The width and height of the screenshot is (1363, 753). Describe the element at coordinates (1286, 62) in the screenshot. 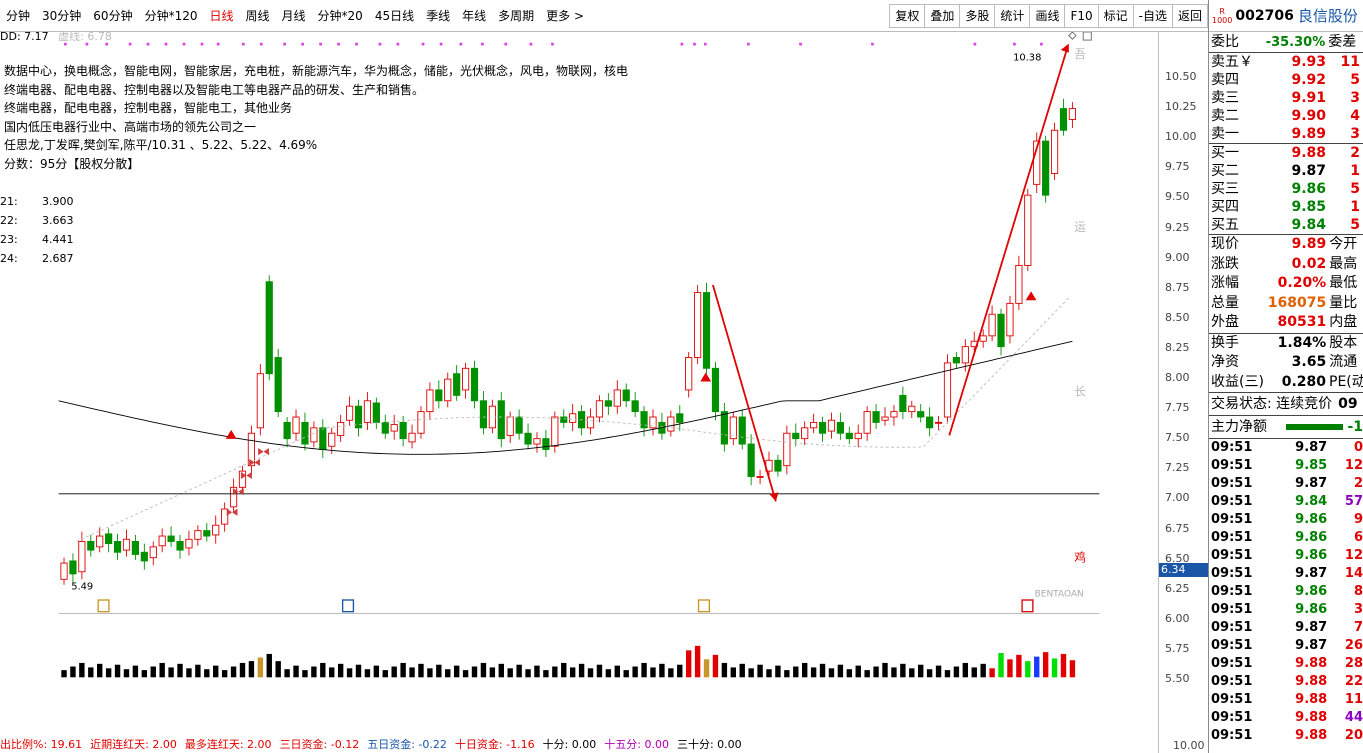

I see `asks-row: 卖五￥ 9.93 11` at that location.